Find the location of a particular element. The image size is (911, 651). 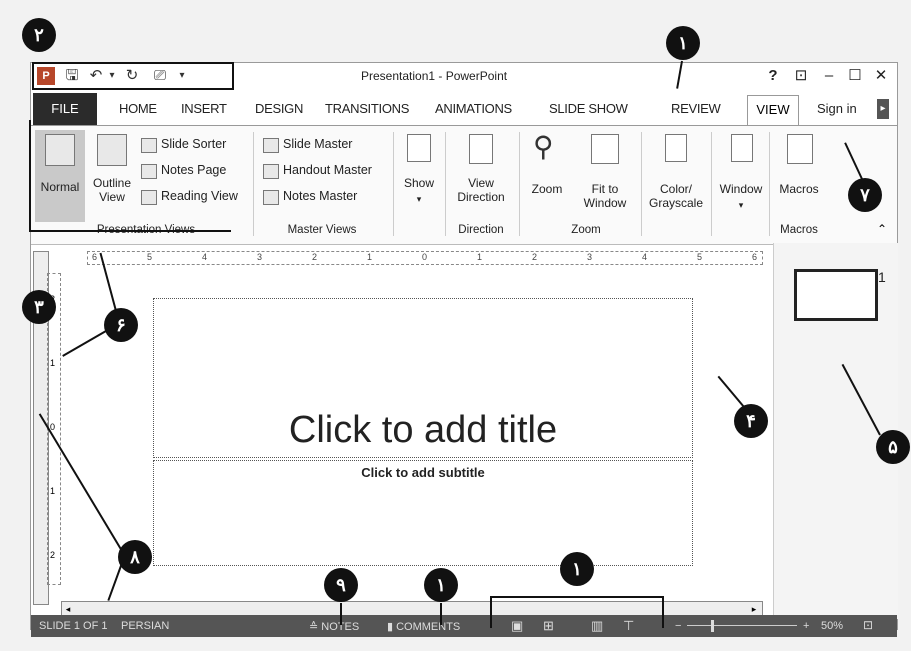

slide-count: SLIDE 1 OF 1 is located at coordinates (73, 626).